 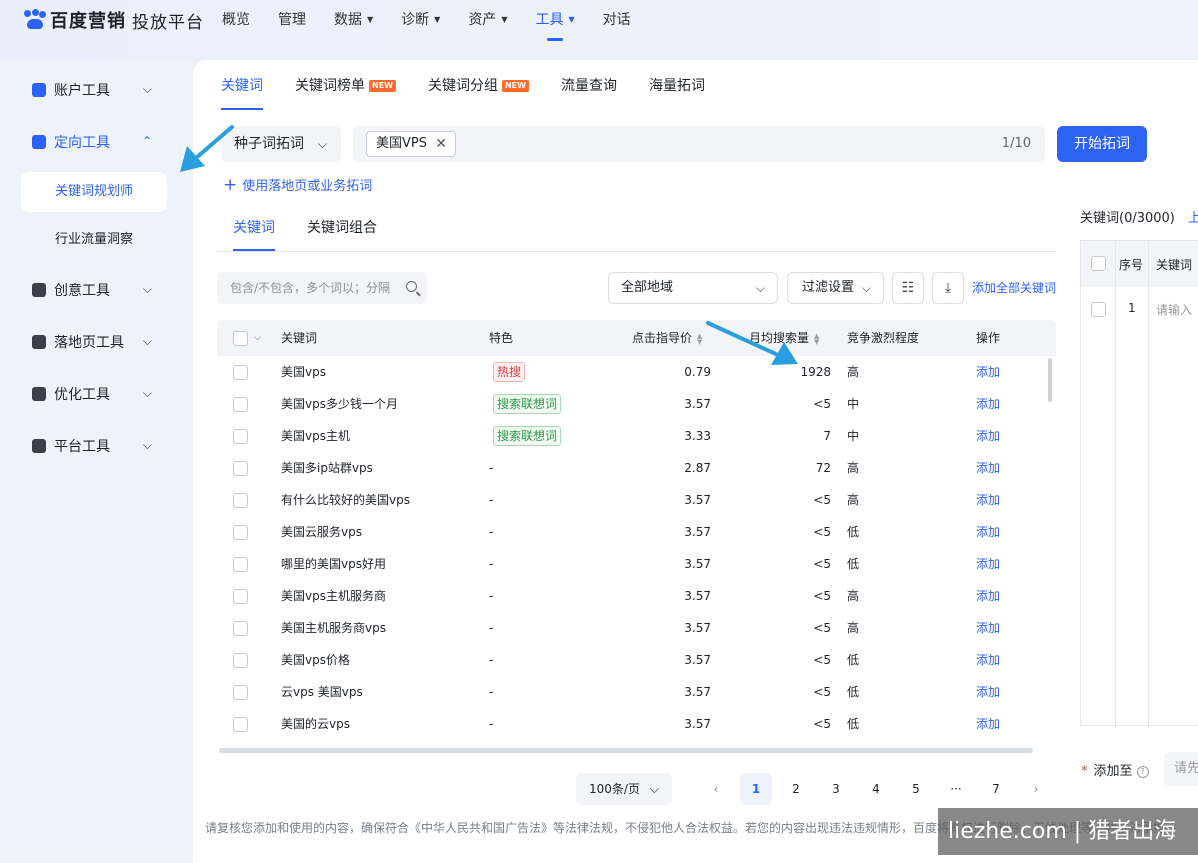 What do you see at coordinates (668, 338) in the screenshot?
I see `column-bid: 点击指导价 ▲ ▼` at bounding box center [668, 338].